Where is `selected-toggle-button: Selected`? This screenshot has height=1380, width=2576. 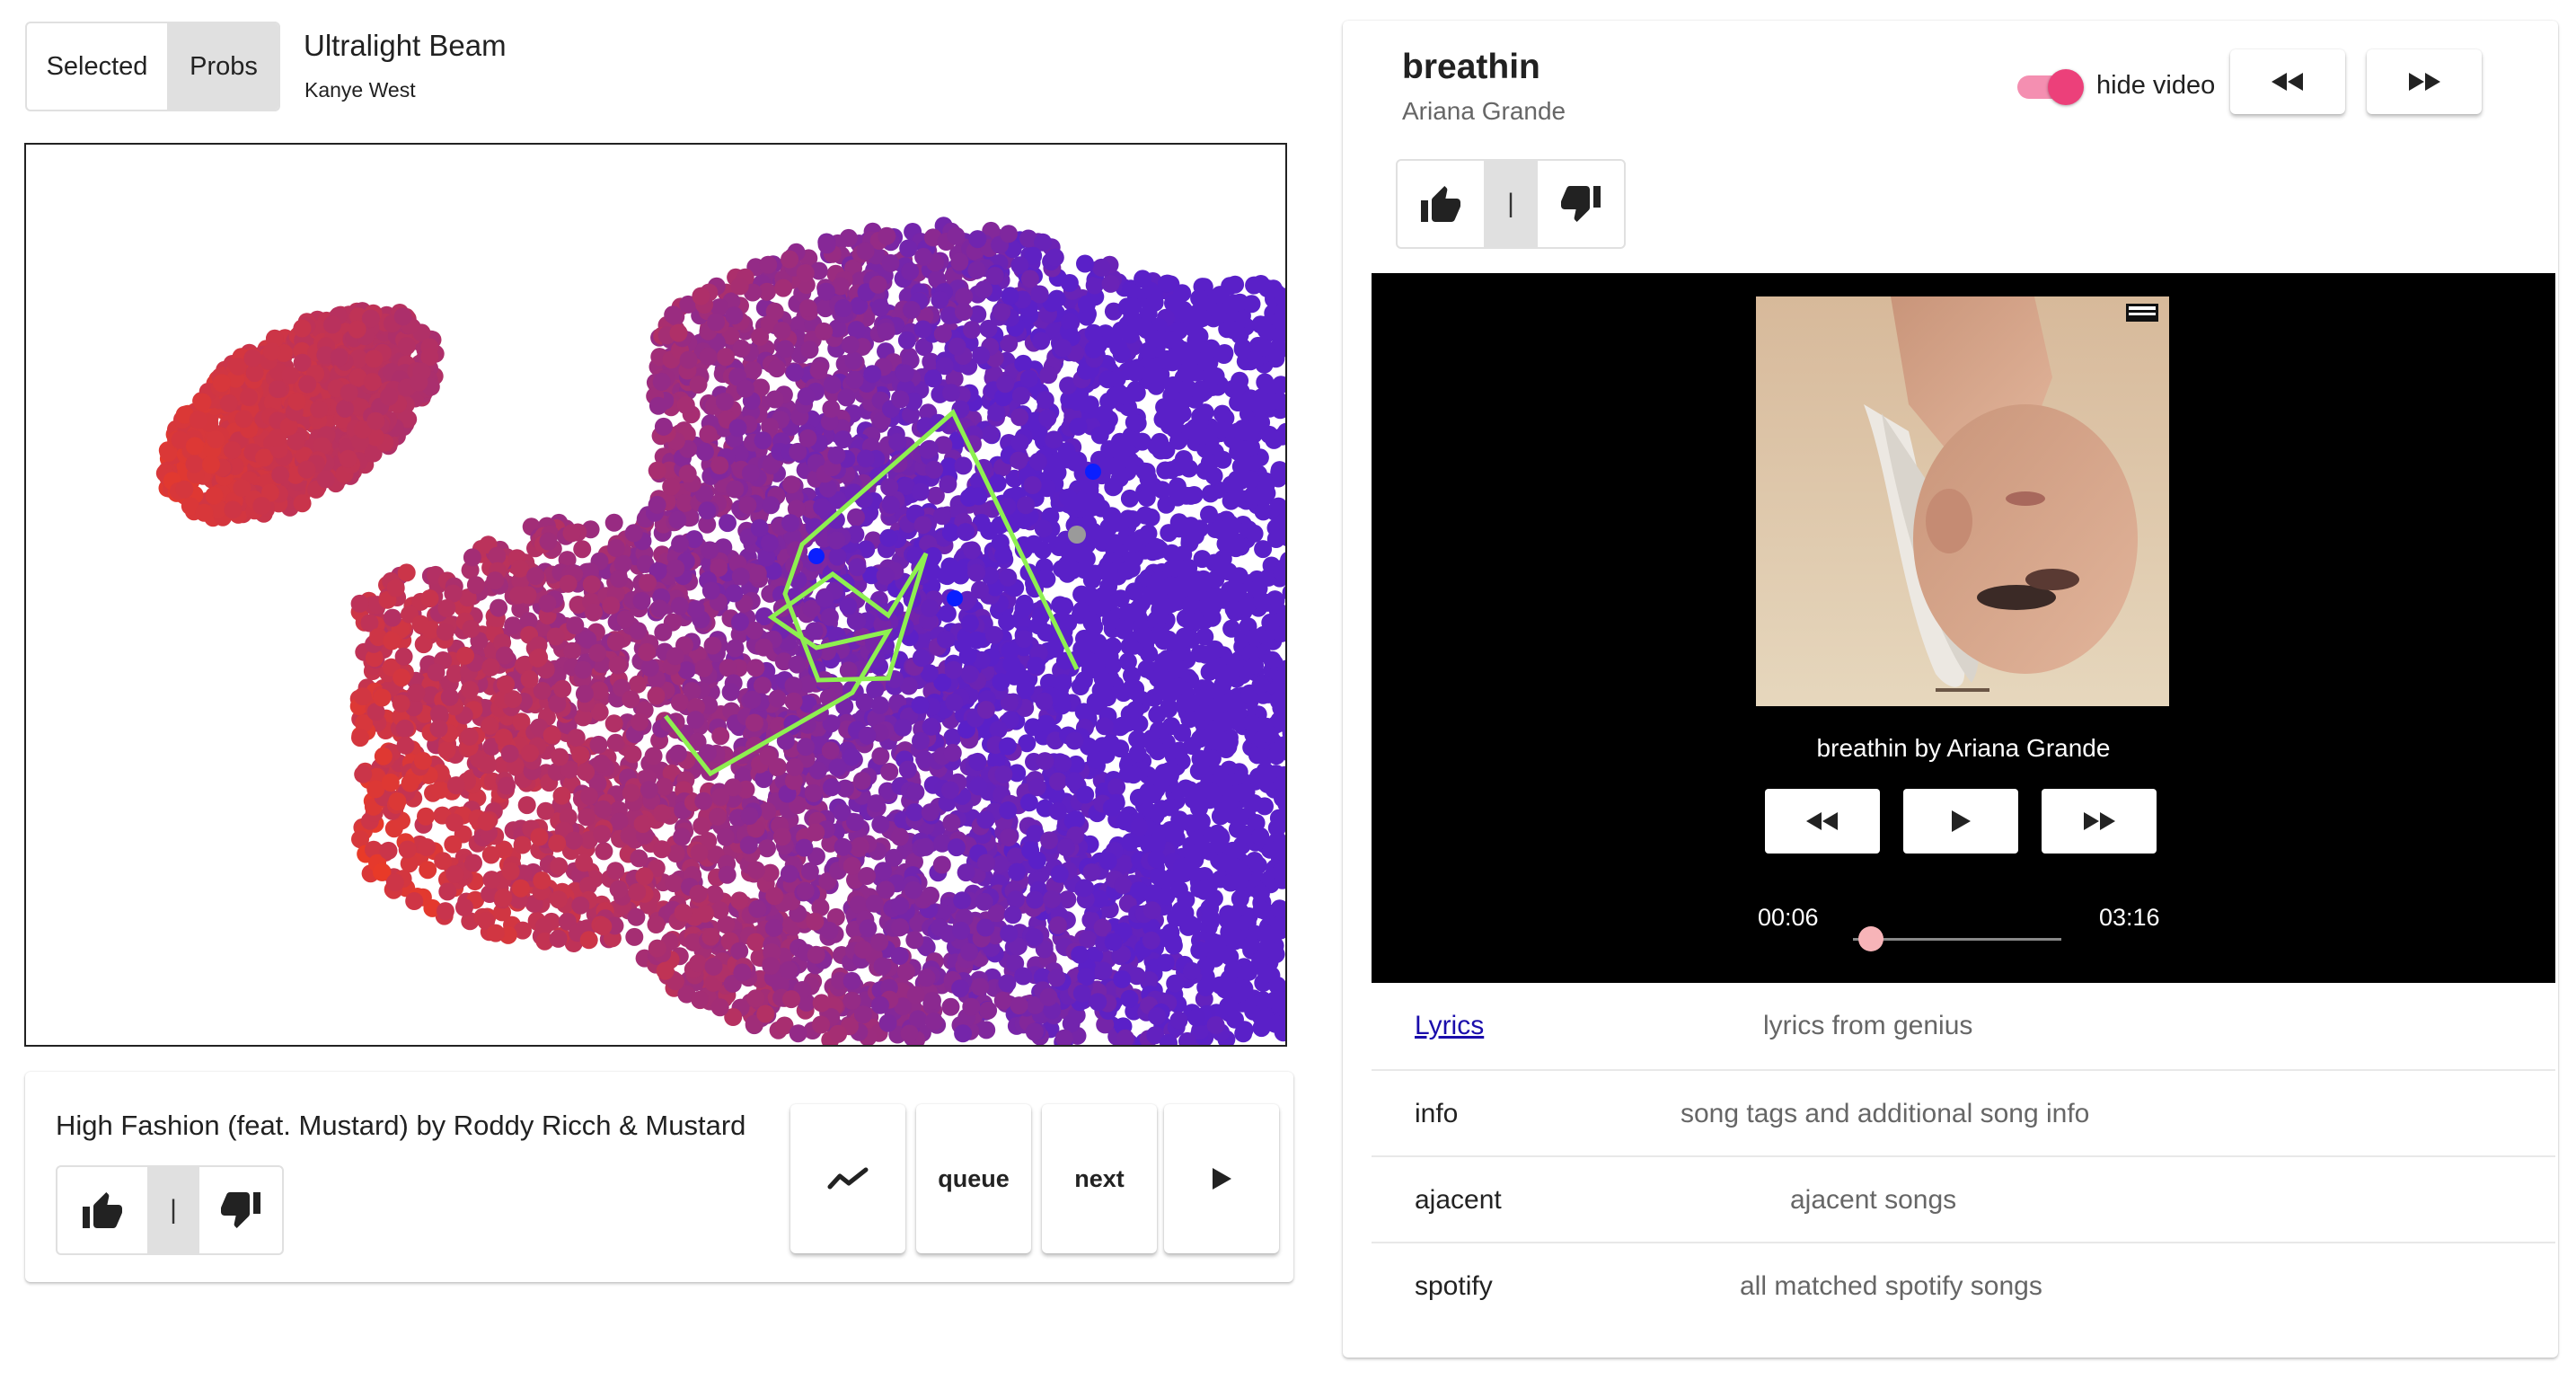 selected-toggle-button: Selected is located at coordinates (97, 66).